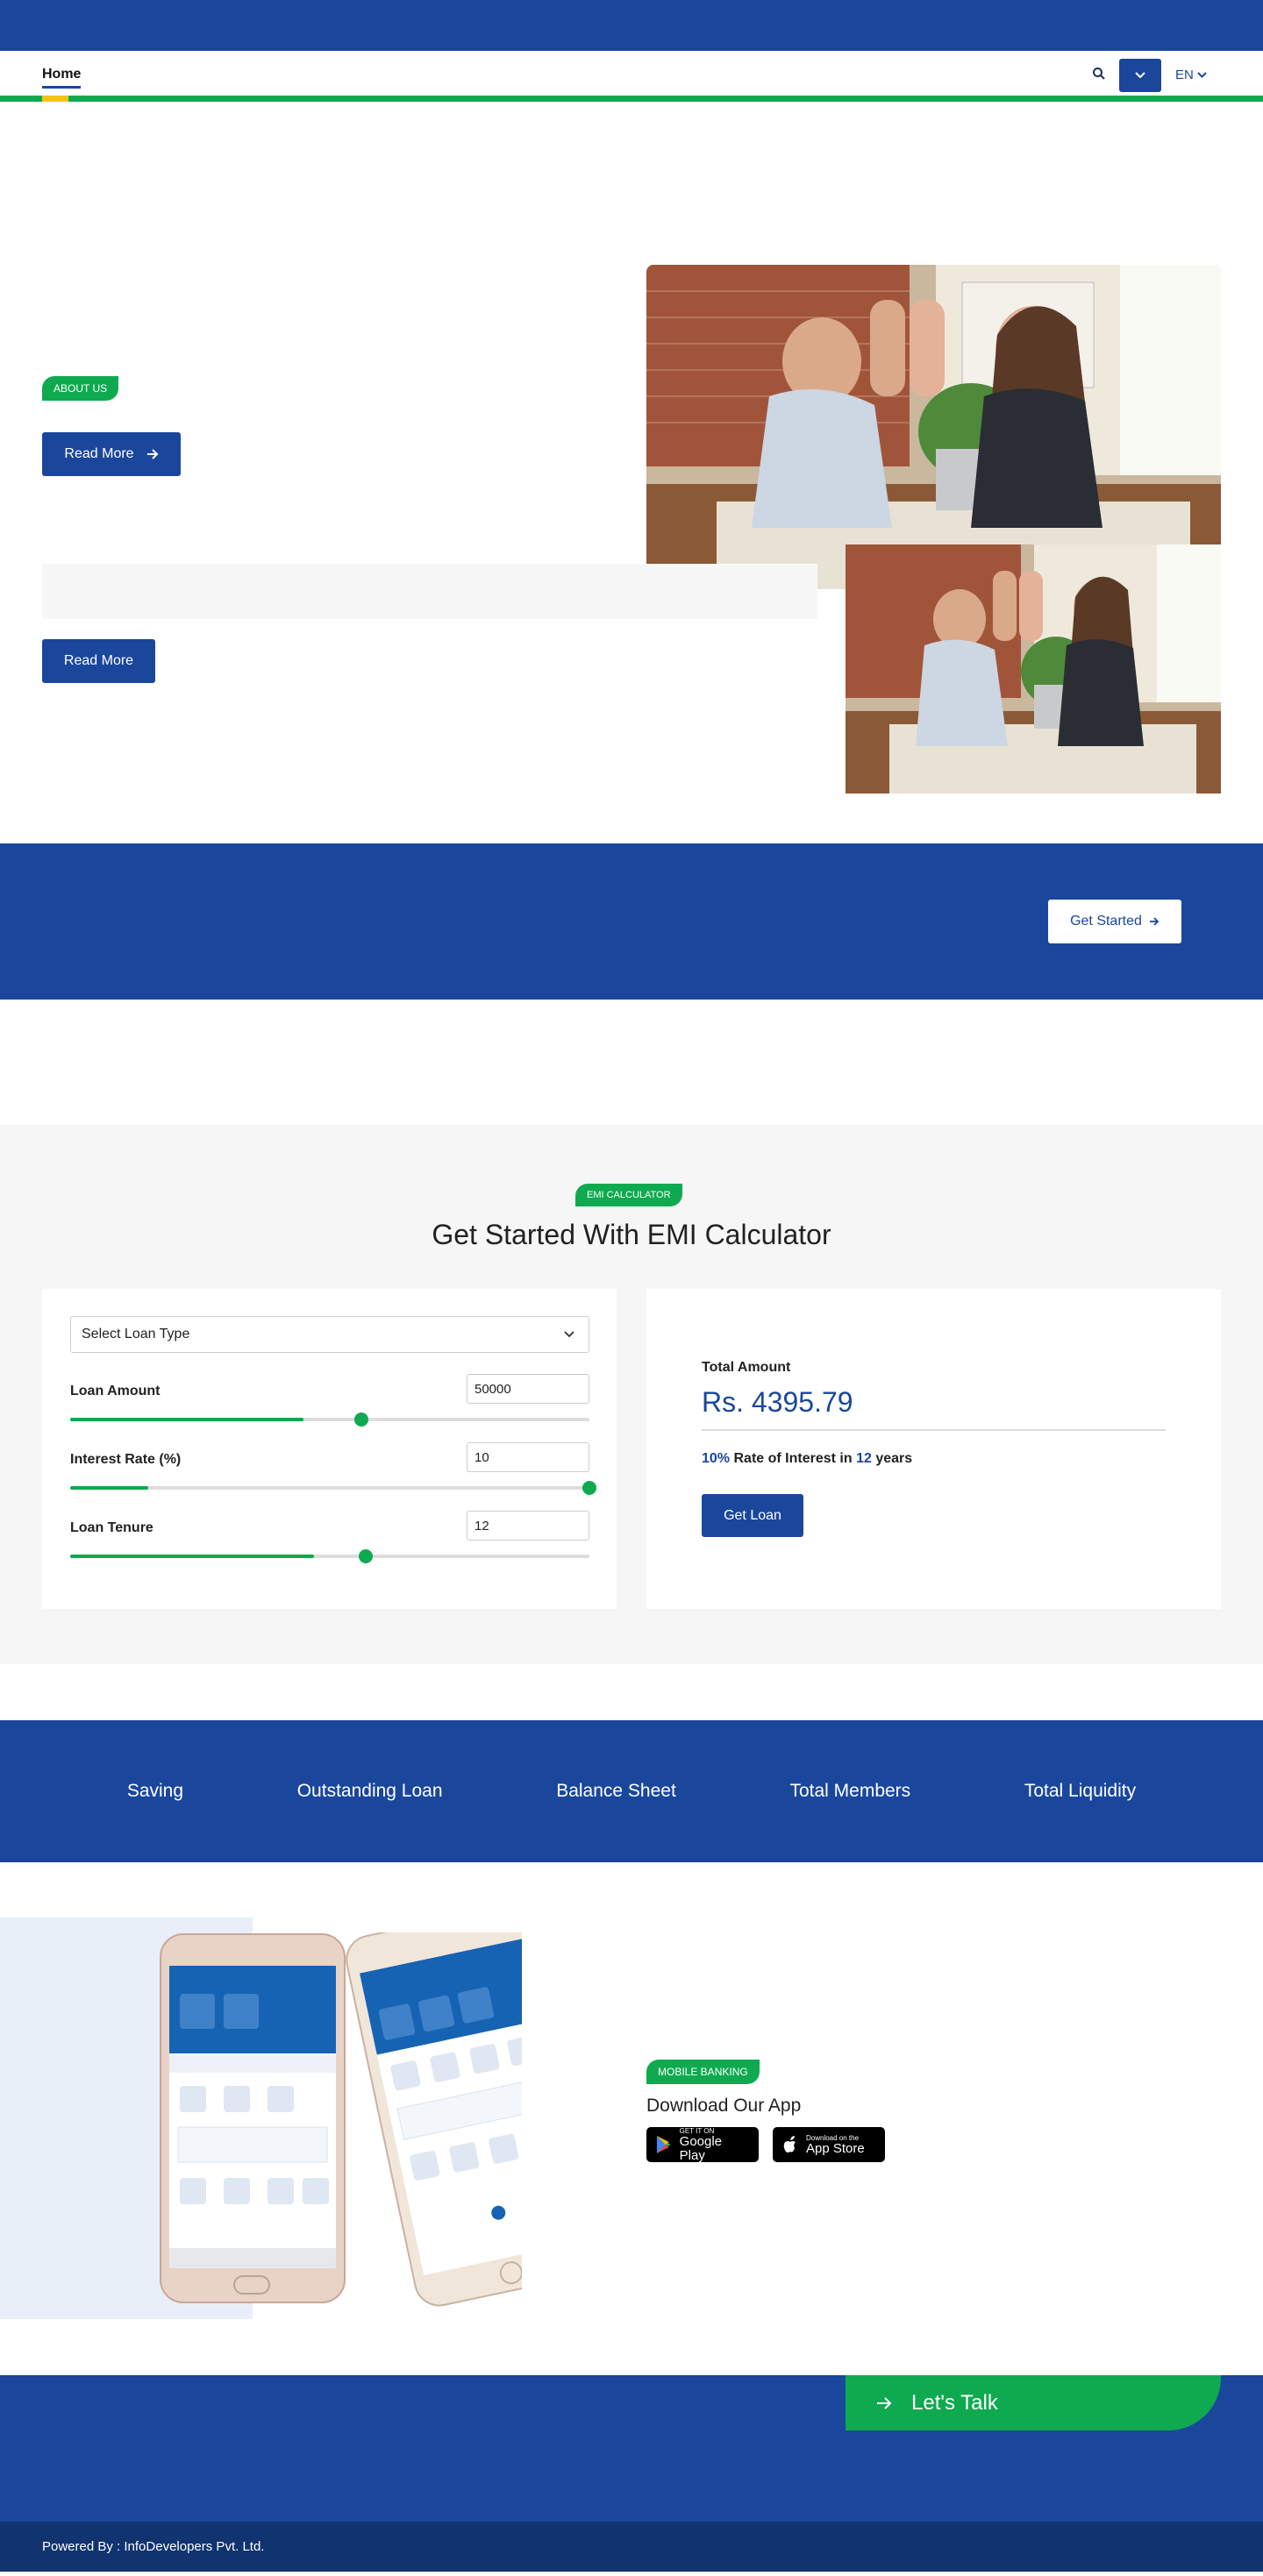 This screenshot has height=2576, width=1263. I want to click on emi-title: Get Started With EMI Calculator, so click(631, 1234).